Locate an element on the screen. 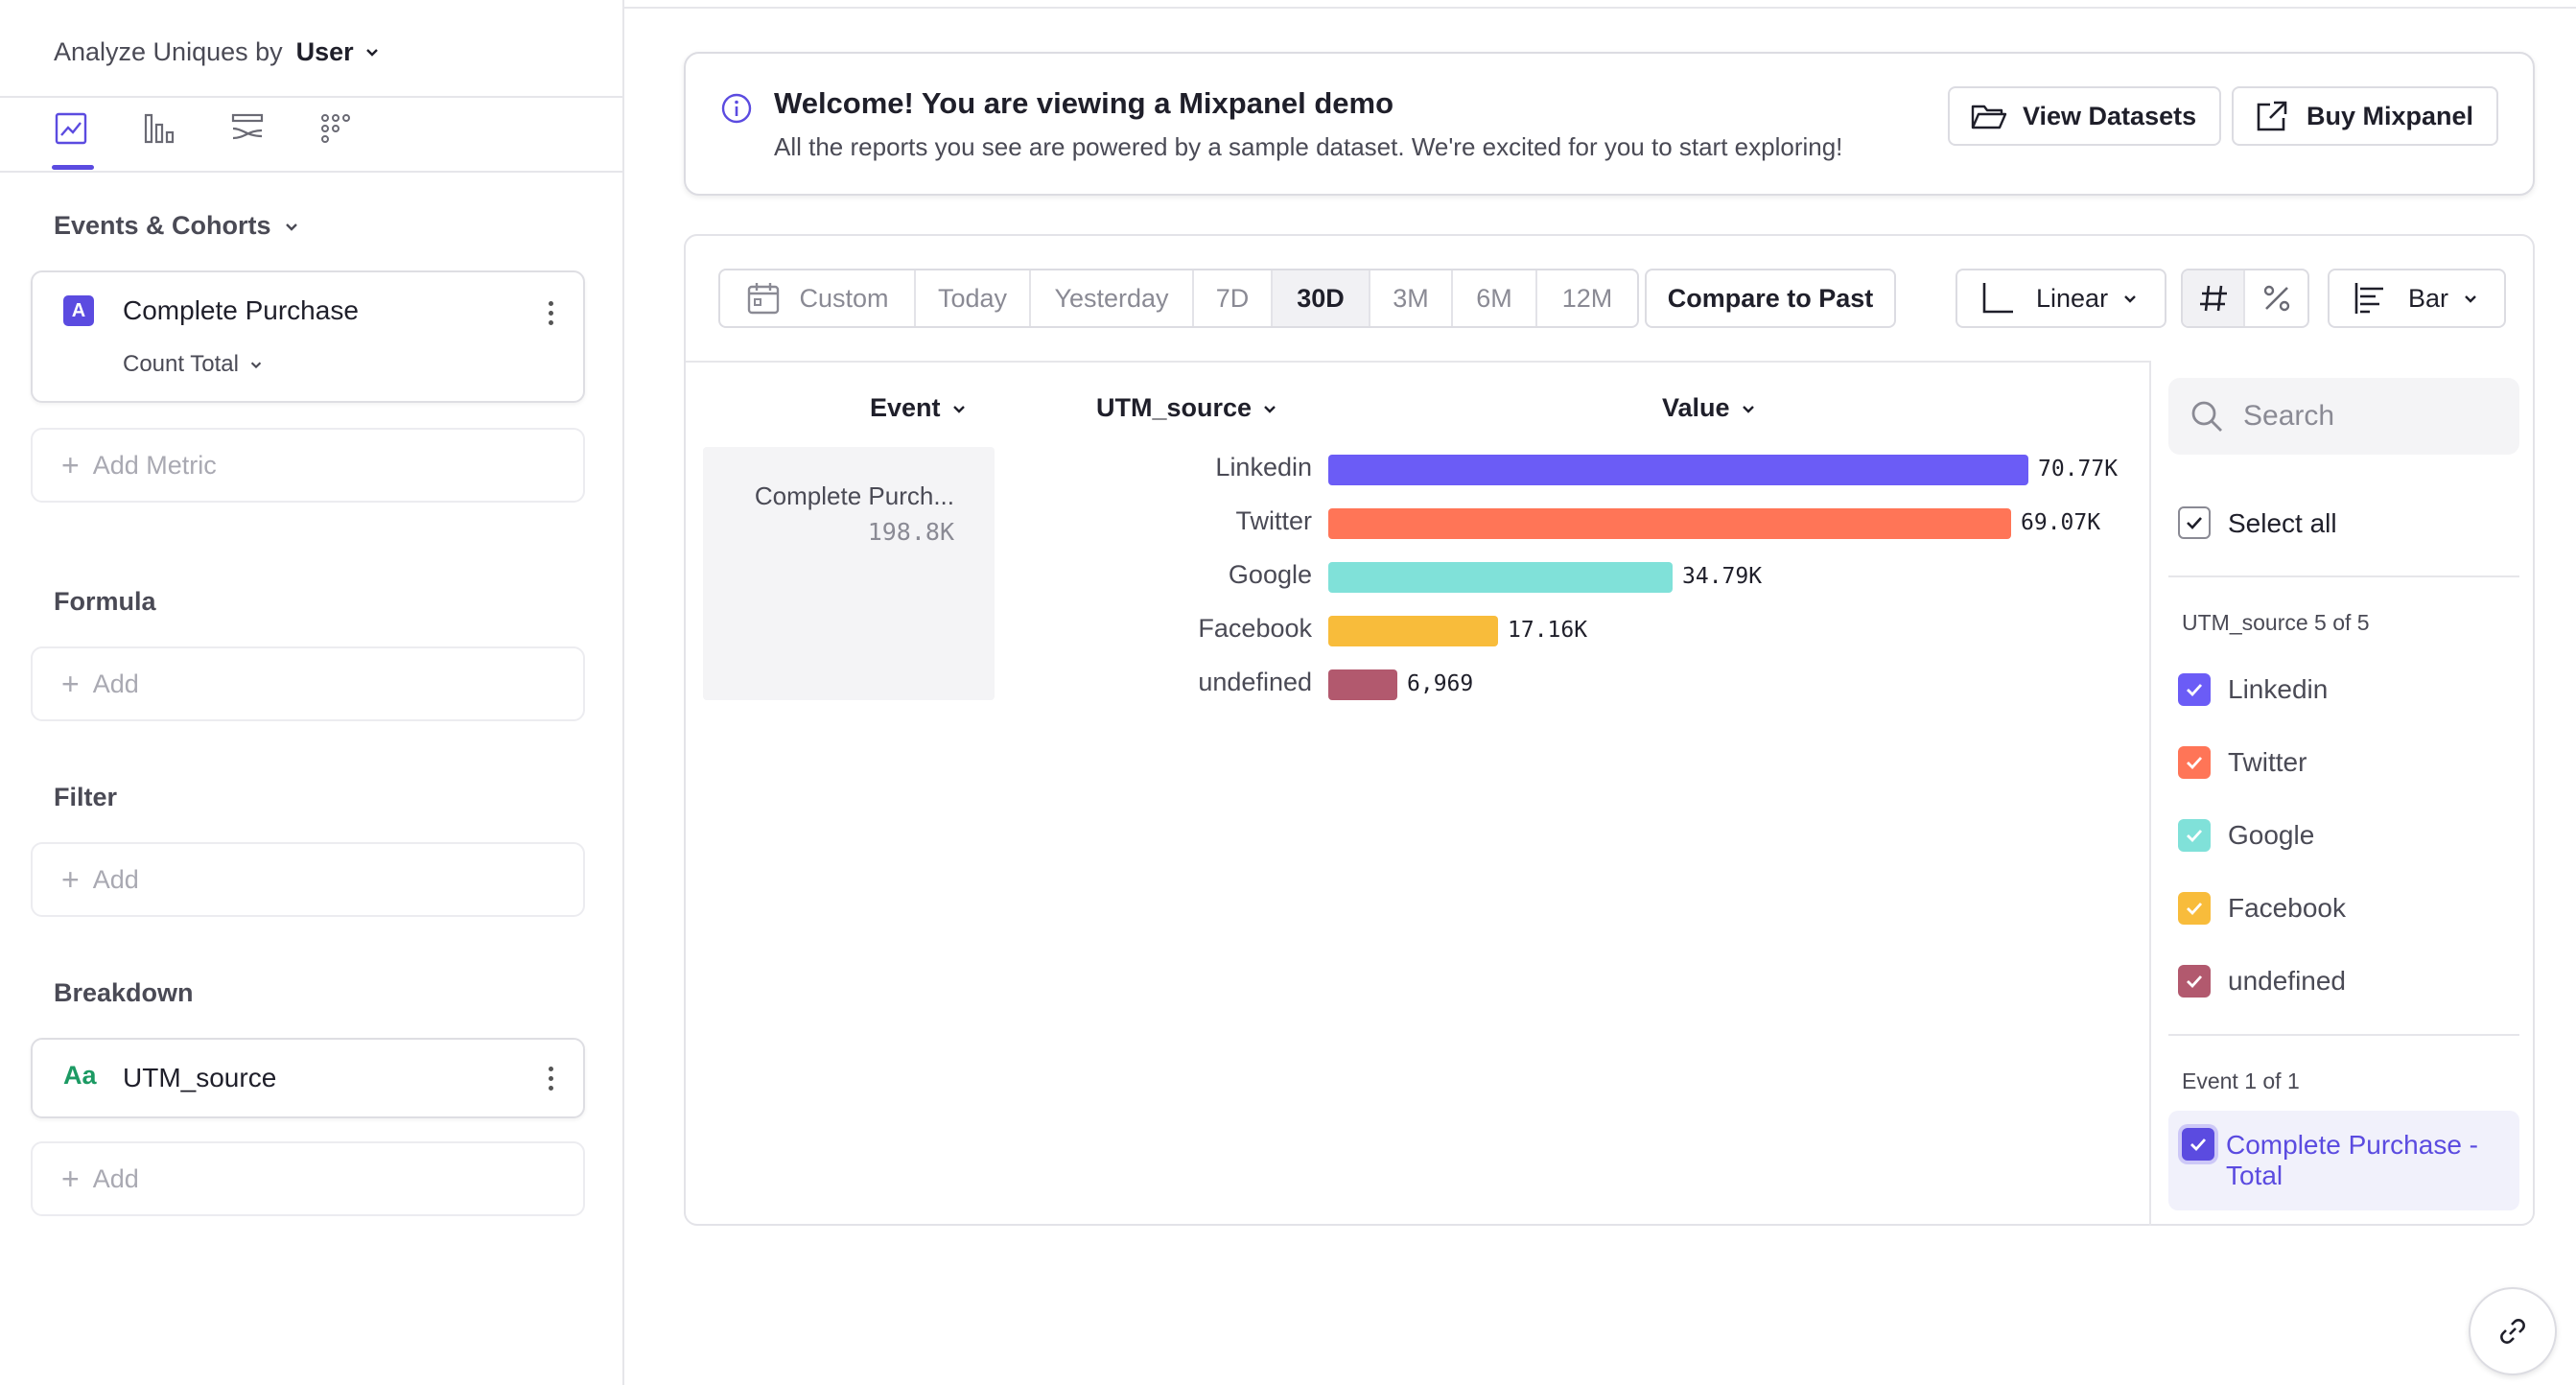  date-range-today: Today is located at coordinates (973, 298).